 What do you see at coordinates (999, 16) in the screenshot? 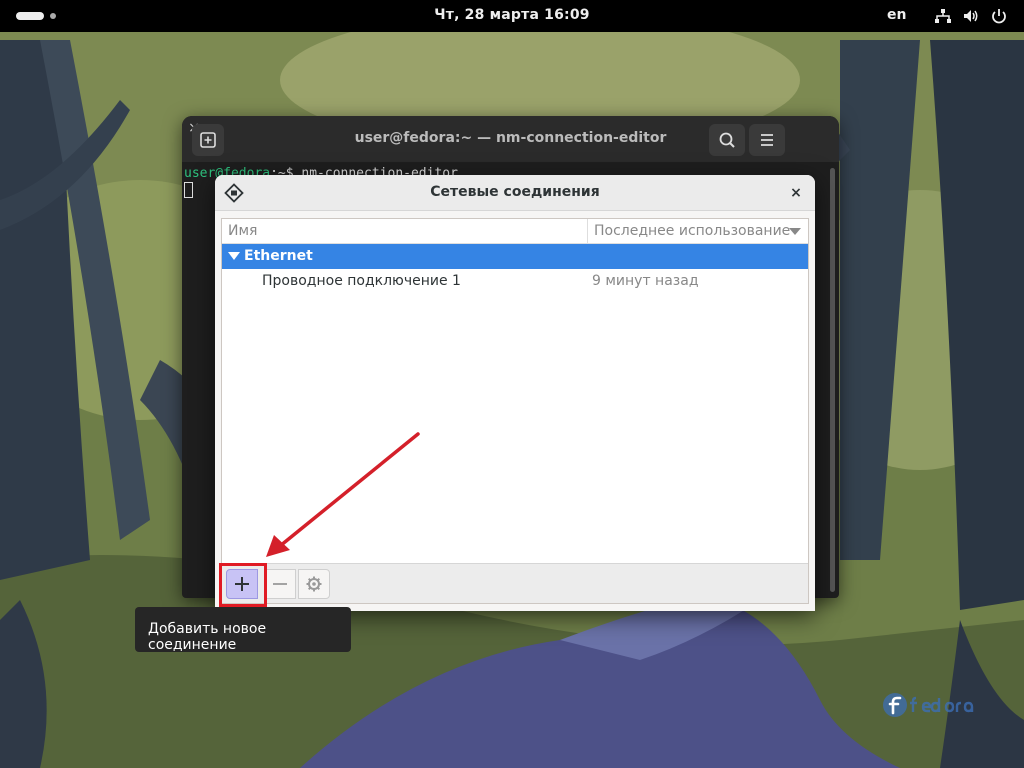
I see `power-icon` at bounding box center [999, 16].